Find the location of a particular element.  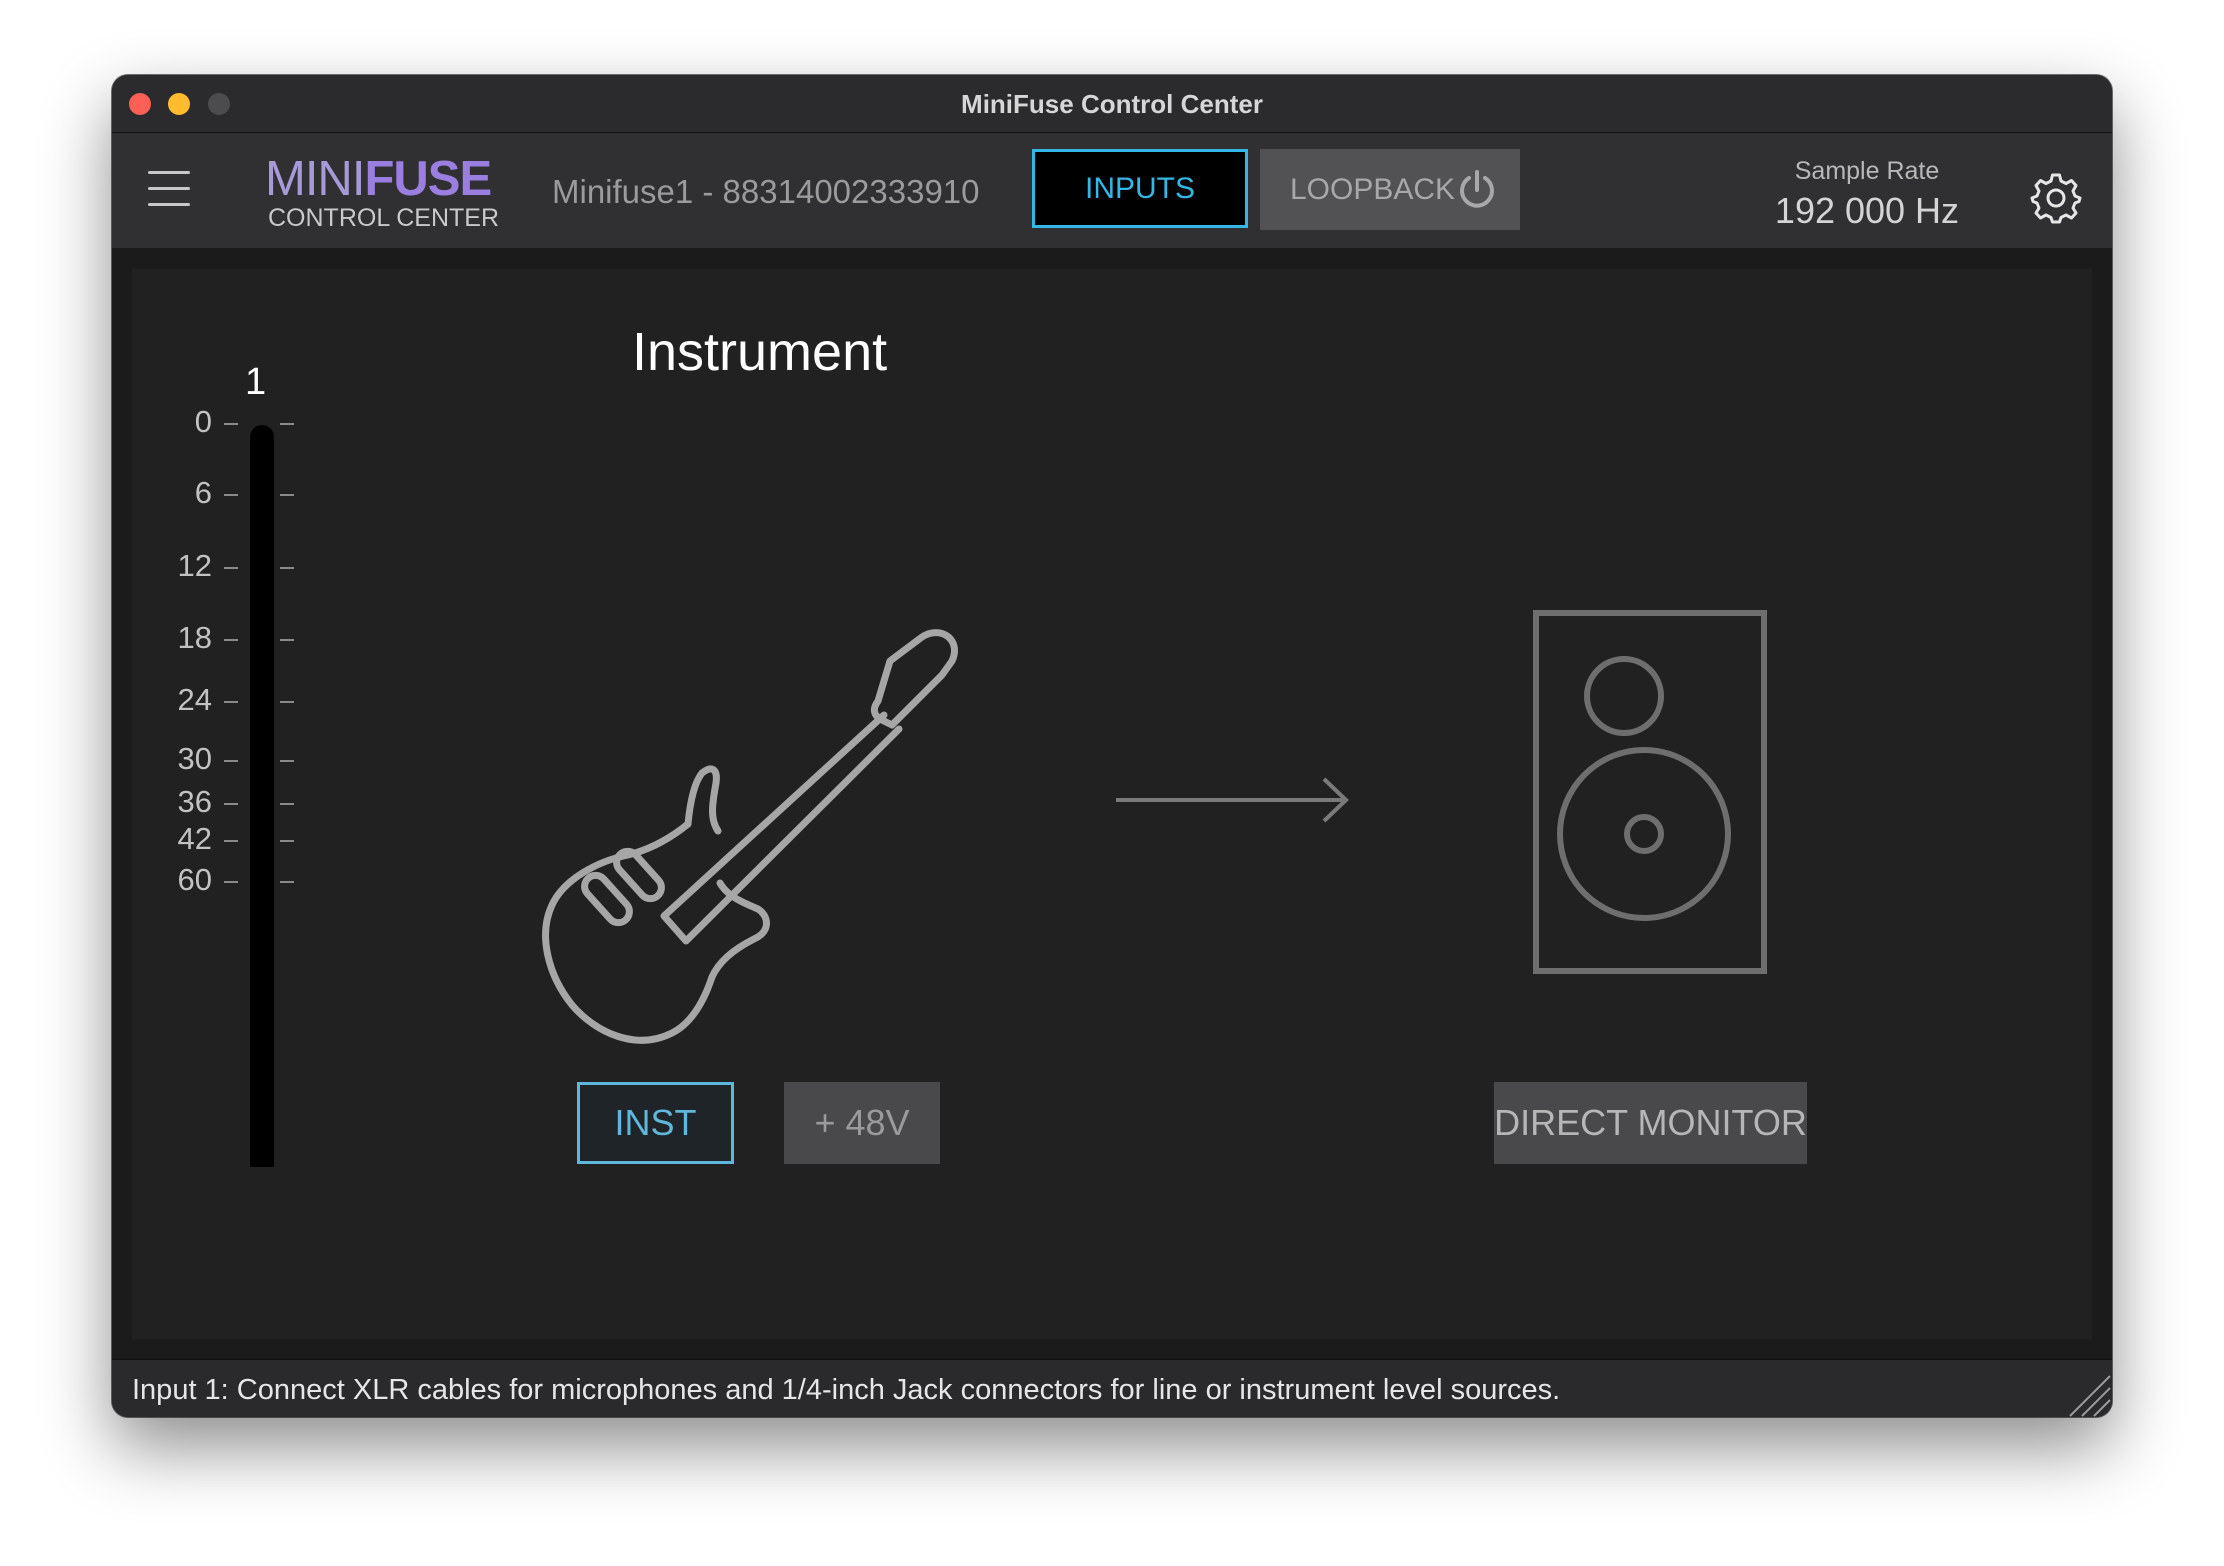

logo-text-fuse: FUSE is located at coordinates (428, 179).